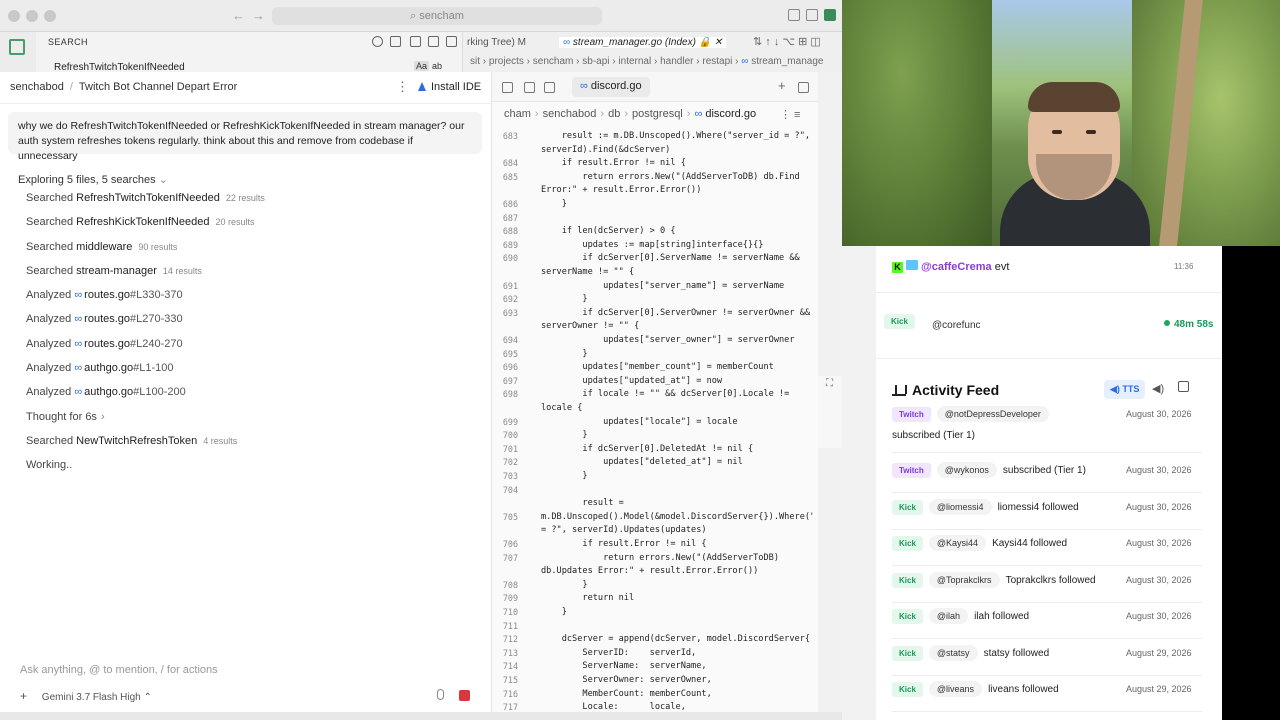 Image resolution: width=1280 pixels, height=720 pixels. What do you see at coordinates (717, 61) in the screenshot?
I see `crumb-6: restapi` at bounding box center [717, 61].